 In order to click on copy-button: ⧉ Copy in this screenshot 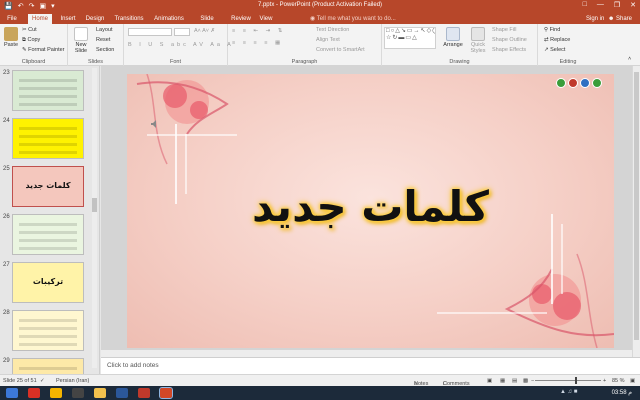, I will do `click(31, 40)`.